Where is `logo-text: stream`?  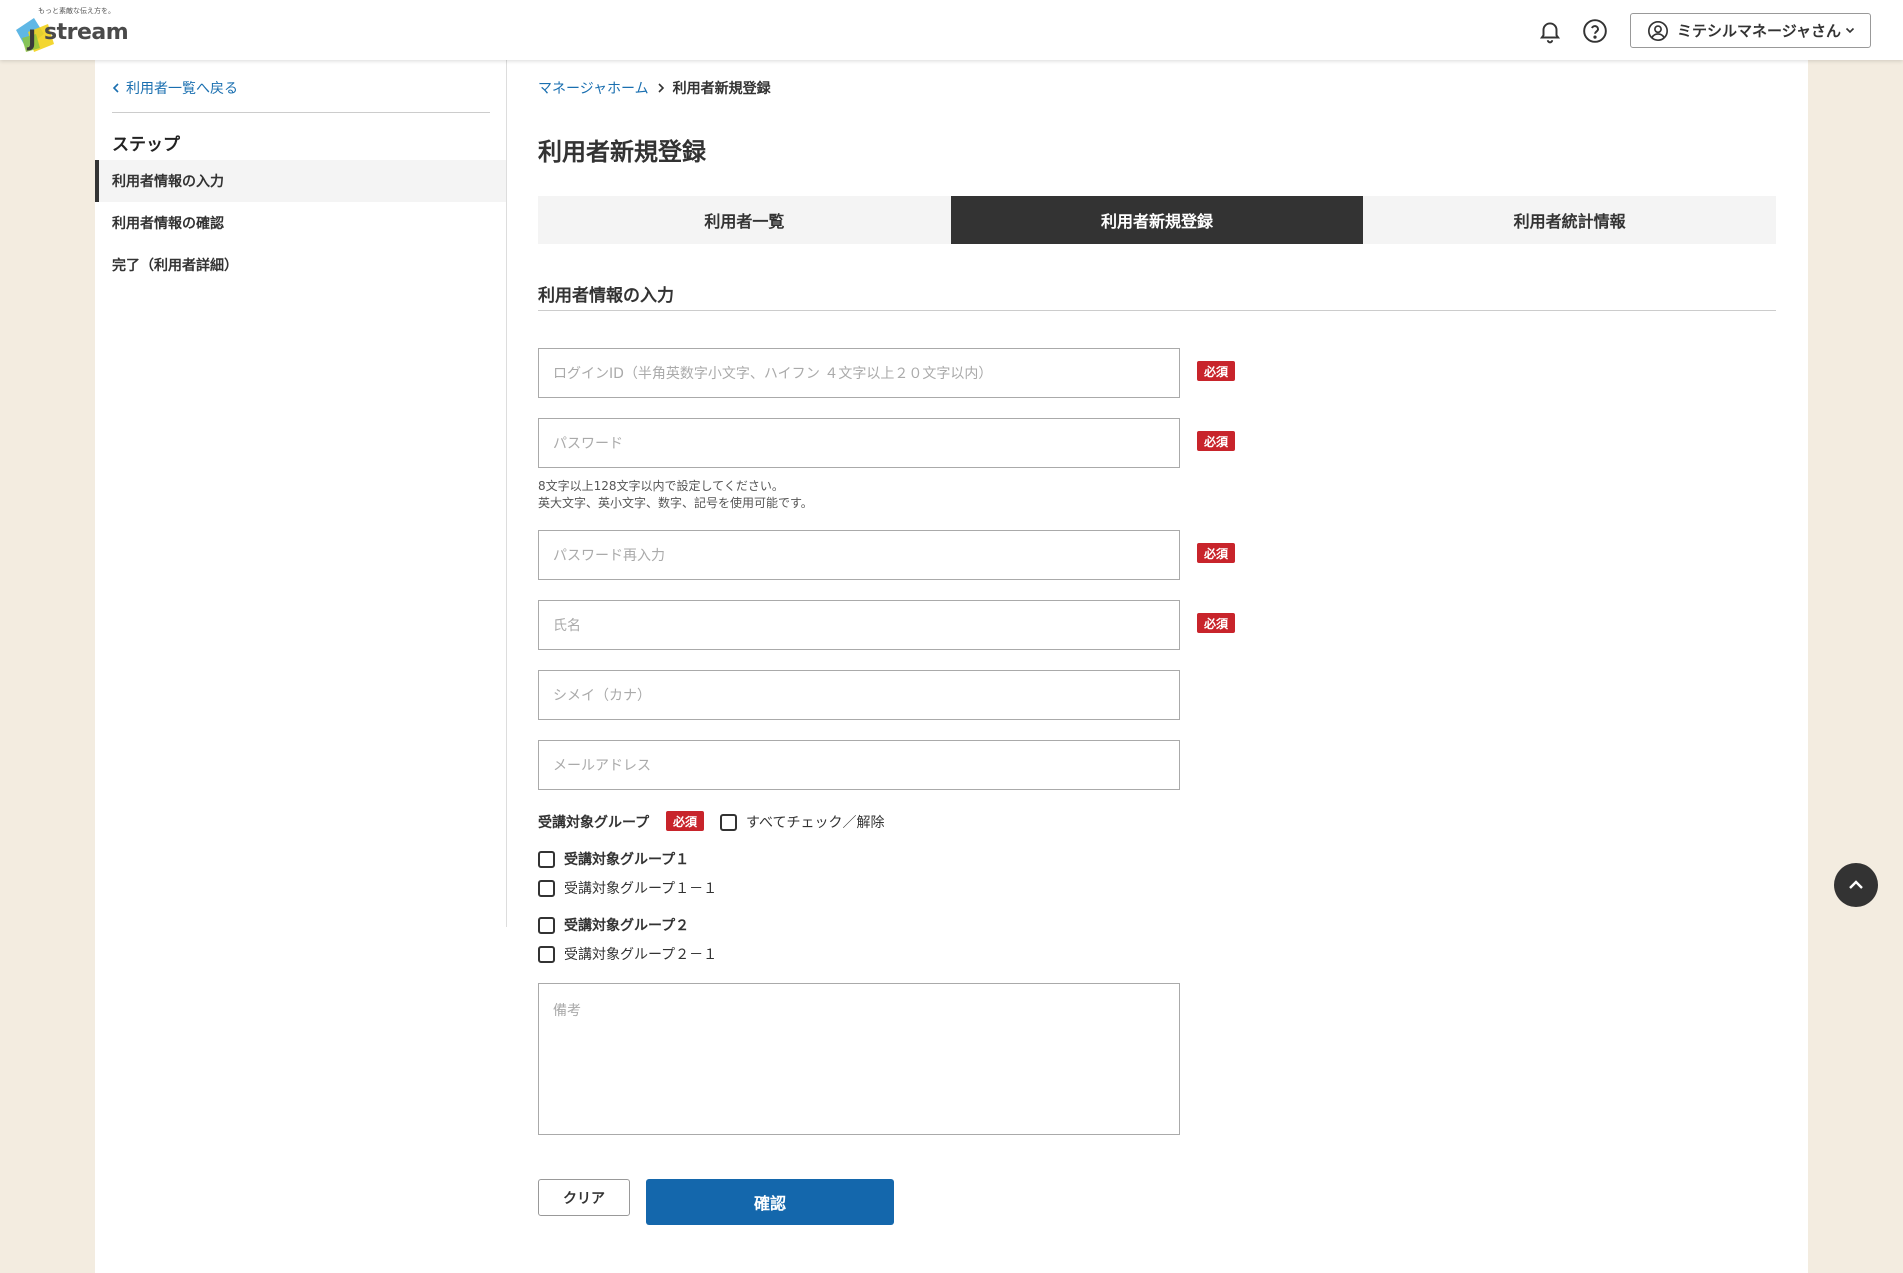
logo-text: stream is located at coordinates (86, 32).